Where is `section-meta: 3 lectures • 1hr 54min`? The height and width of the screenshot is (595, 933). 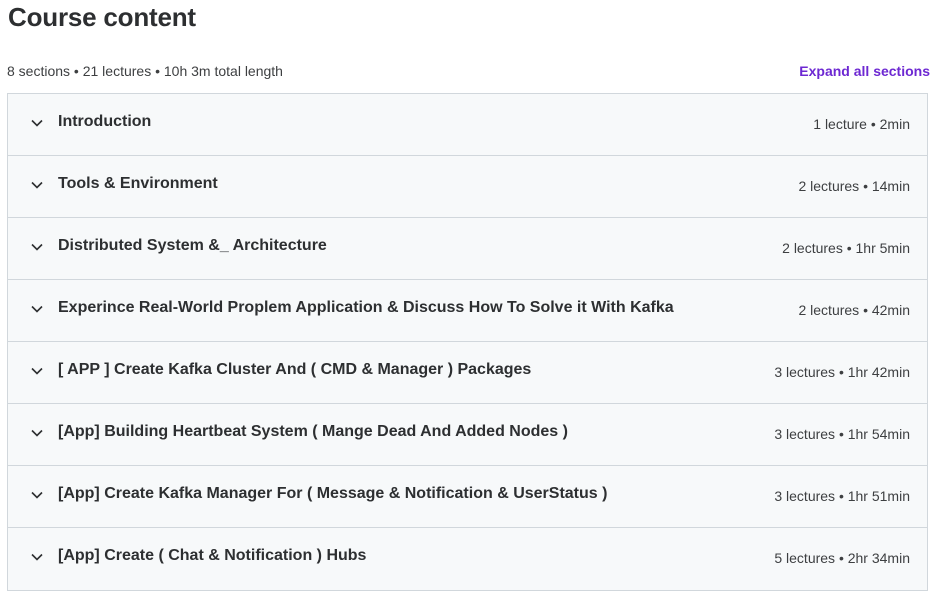
section-meta: 3 lectures • 1hr 54min is located at coordinates (842, 434).